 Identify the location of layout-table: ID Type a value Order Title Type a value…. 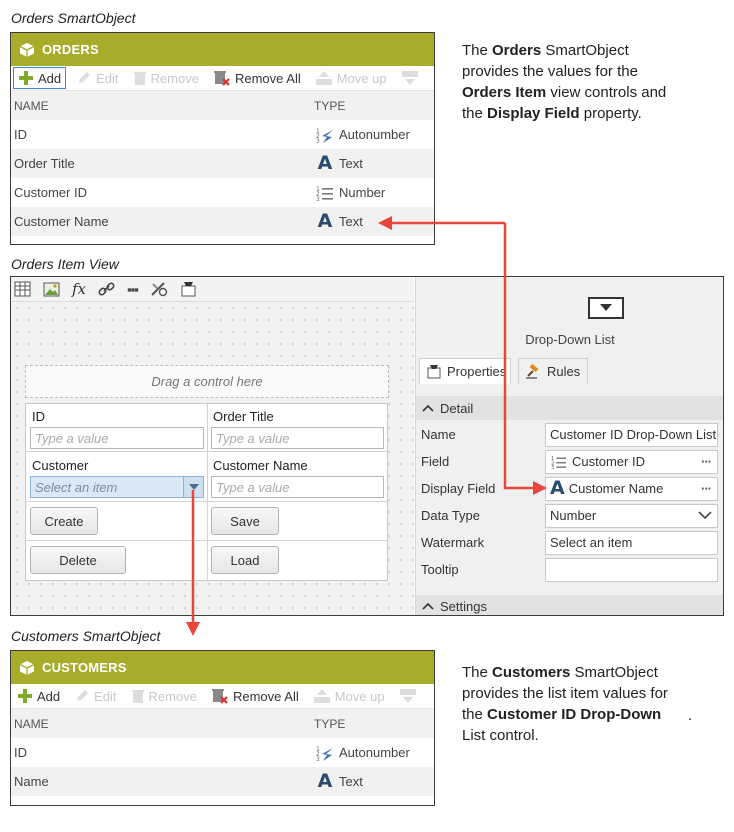
(206, 492).